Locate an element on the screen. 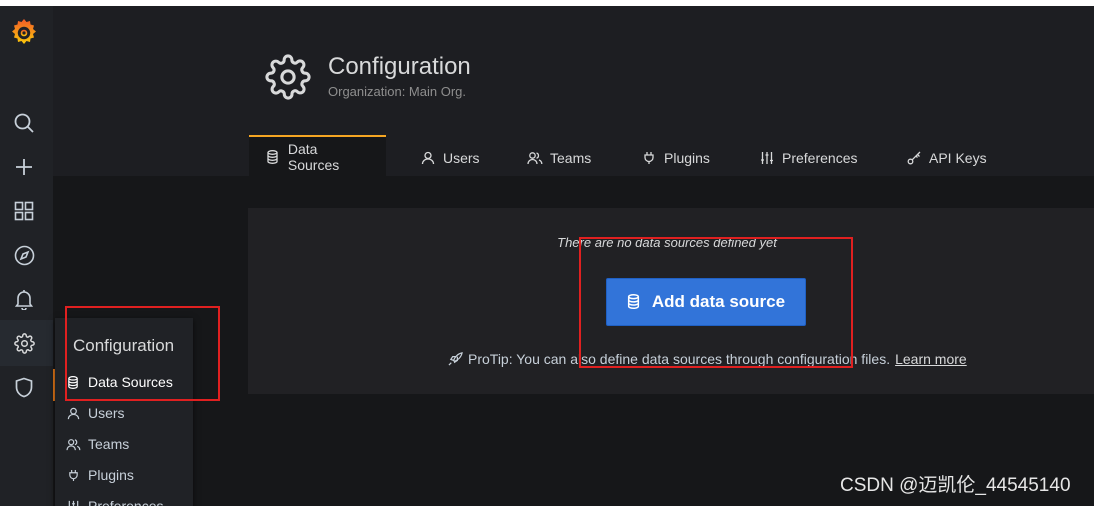 The image size is (1094, 506). tab-api-keys: API Keys is located at coordinates (946, 157).